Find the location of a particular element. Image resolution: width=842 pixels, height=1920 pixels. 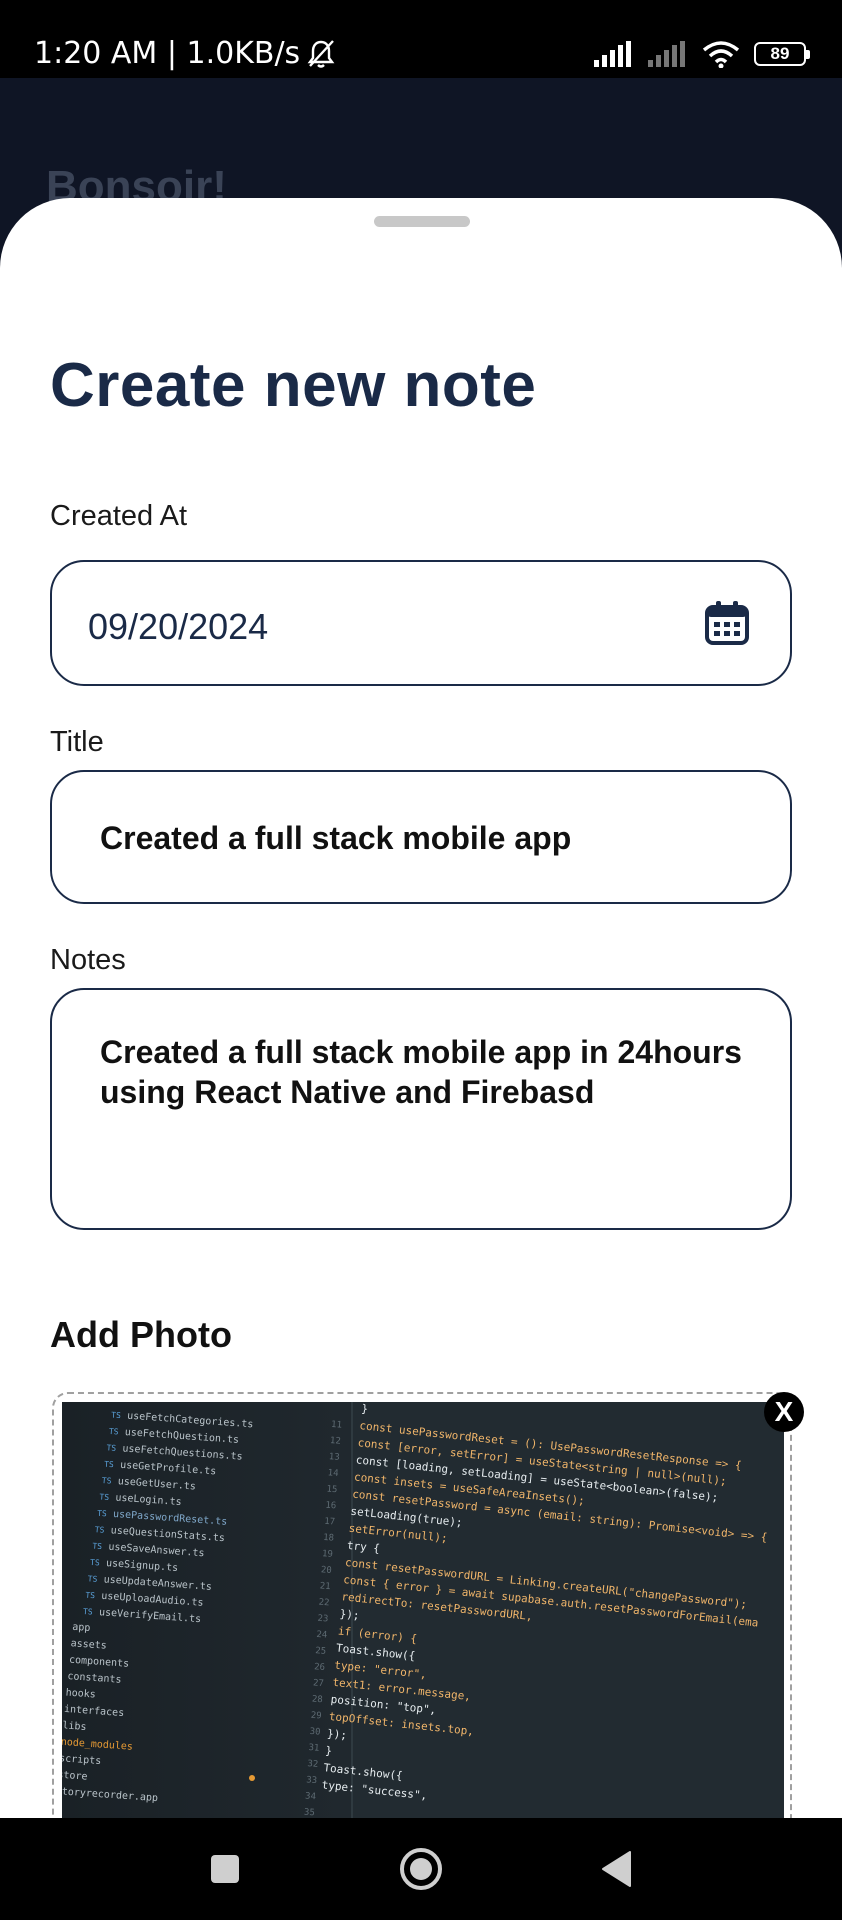

code-file-name: store is located at coordinates (75, 1776).